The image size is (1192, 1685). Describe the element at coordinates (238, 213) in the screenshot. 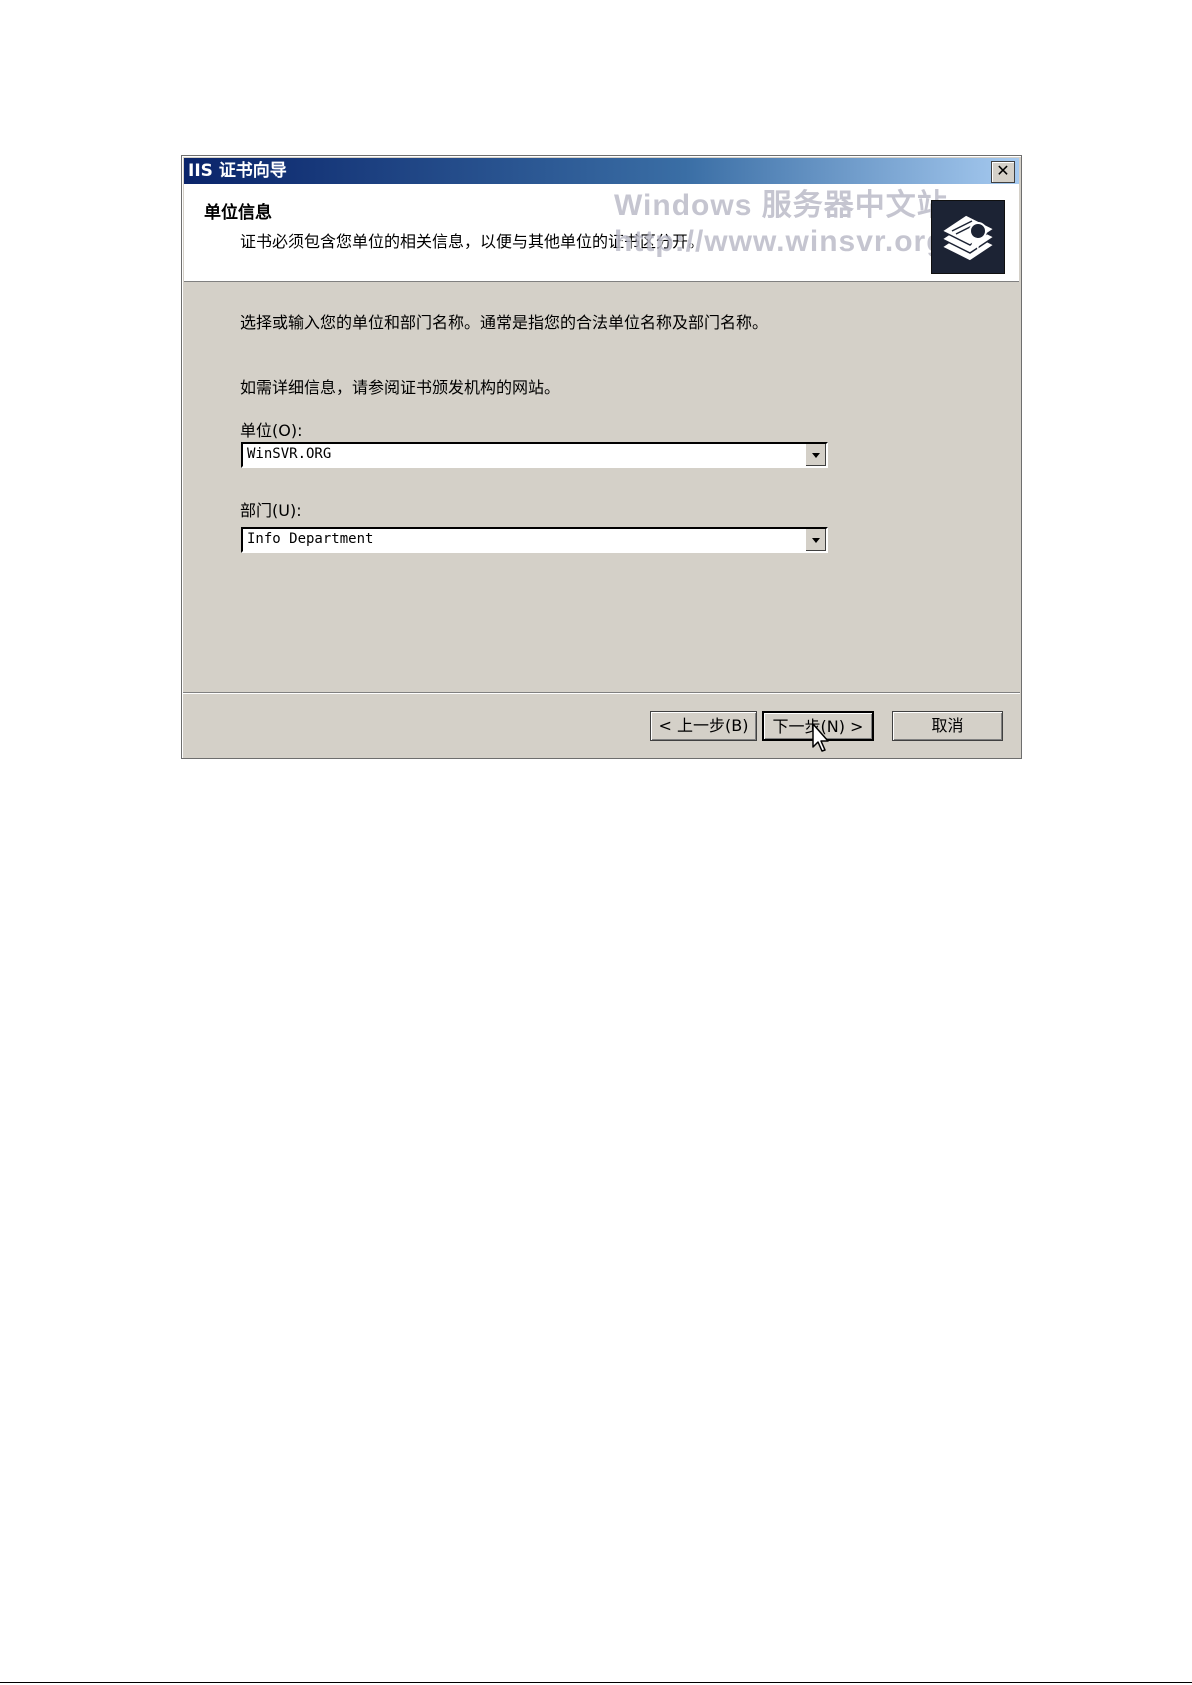

I see `page-title: 单位信息` at that location.